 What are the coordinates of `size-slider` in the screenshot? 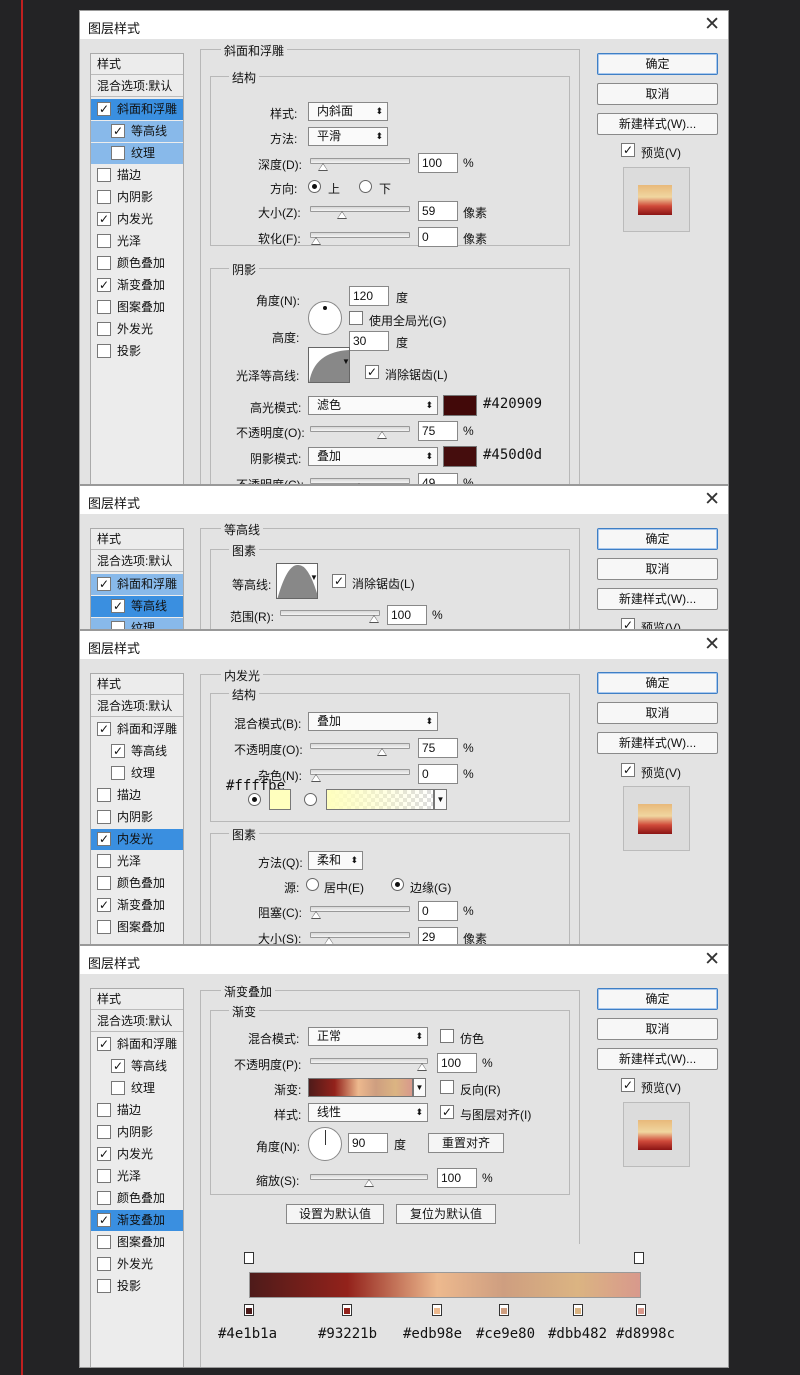 It's located at (360, 938).